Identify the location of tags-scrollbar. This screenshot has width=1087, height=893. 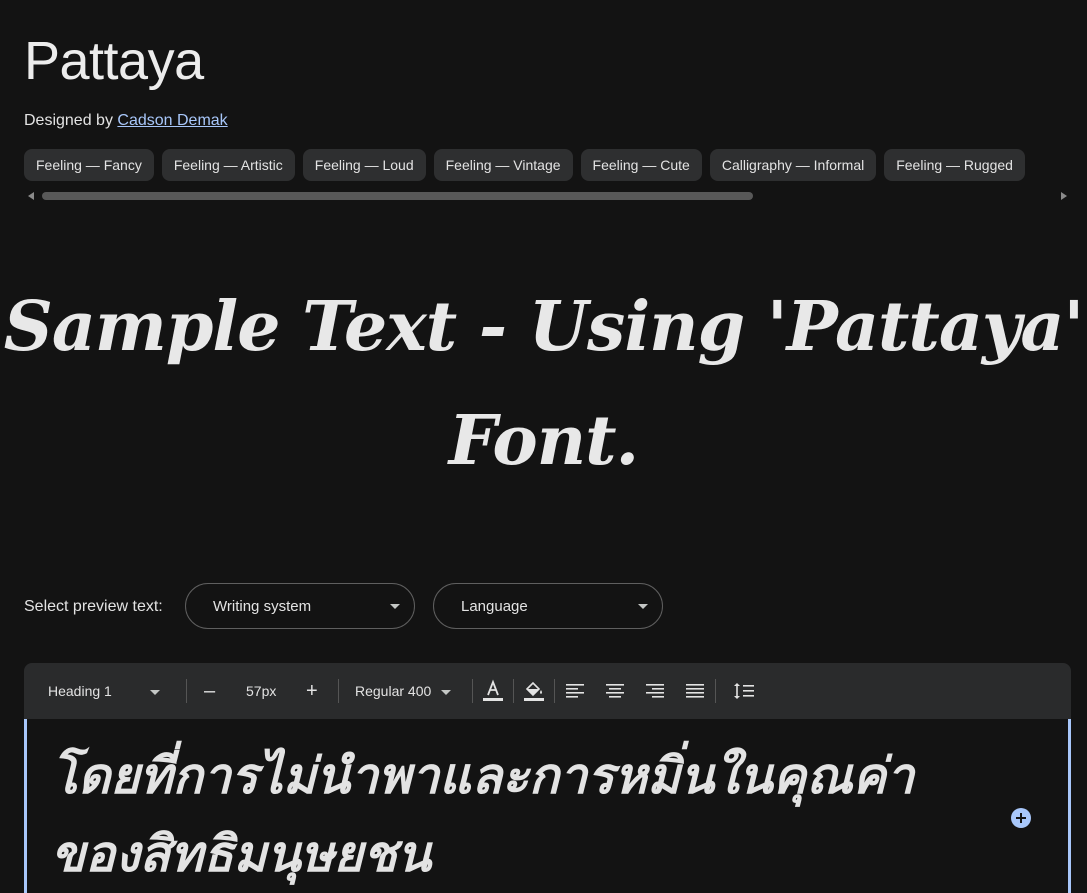
(547, 196).